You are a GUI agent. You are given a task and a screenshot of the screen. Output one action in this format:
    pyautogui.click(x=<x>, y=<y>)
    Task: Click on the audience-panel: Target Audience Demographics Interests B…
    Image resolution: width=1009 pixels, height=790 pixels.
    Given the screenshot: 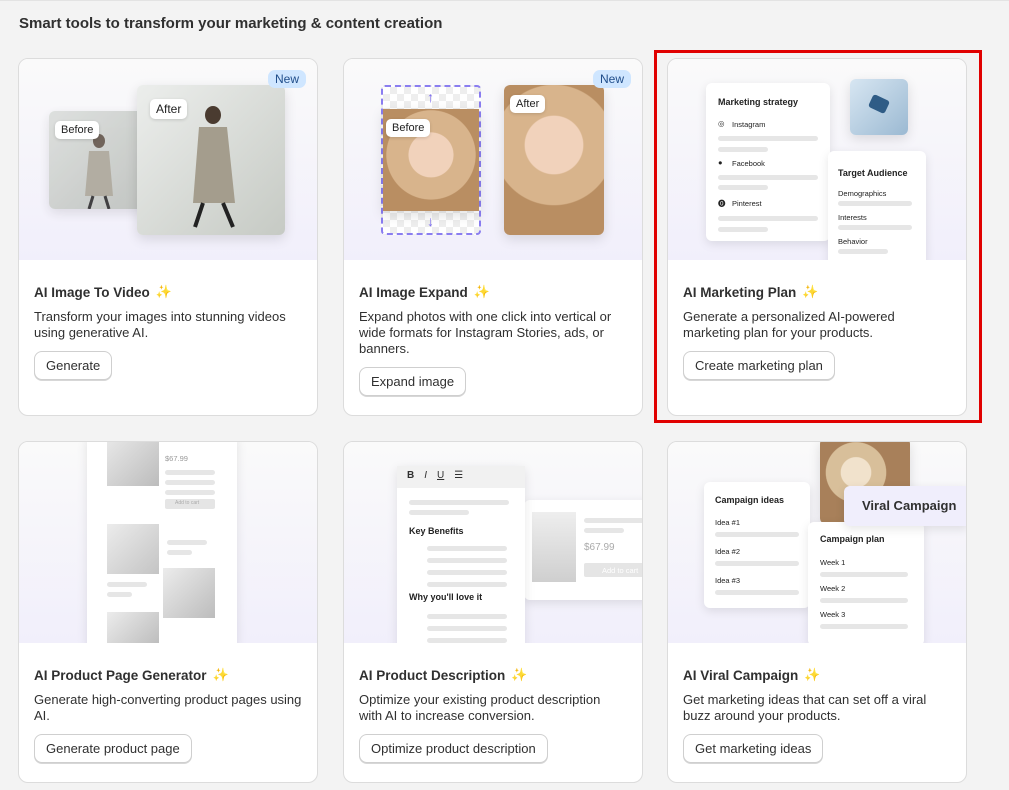 What is the action you would take?
    pyautogui.click(x=877, y=205)
    